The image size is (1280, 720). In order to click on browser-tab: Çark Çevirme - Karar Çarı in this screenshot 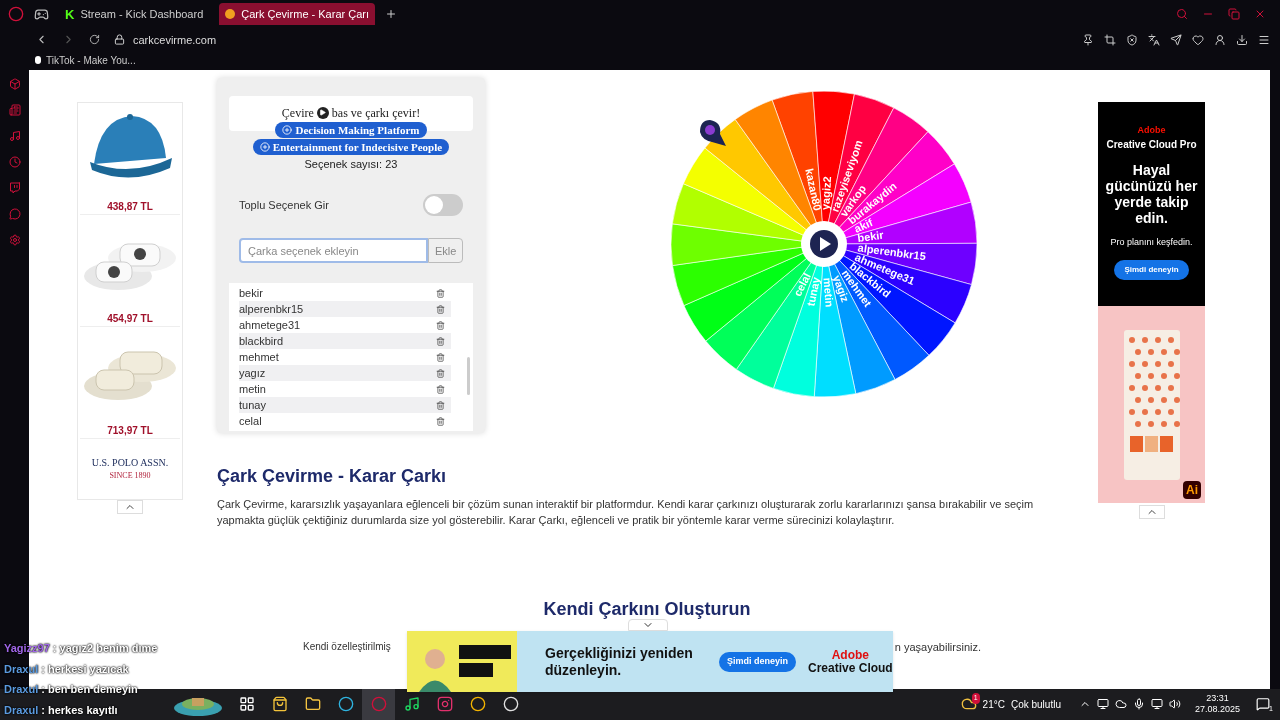, I will do `click(297, 14)`.